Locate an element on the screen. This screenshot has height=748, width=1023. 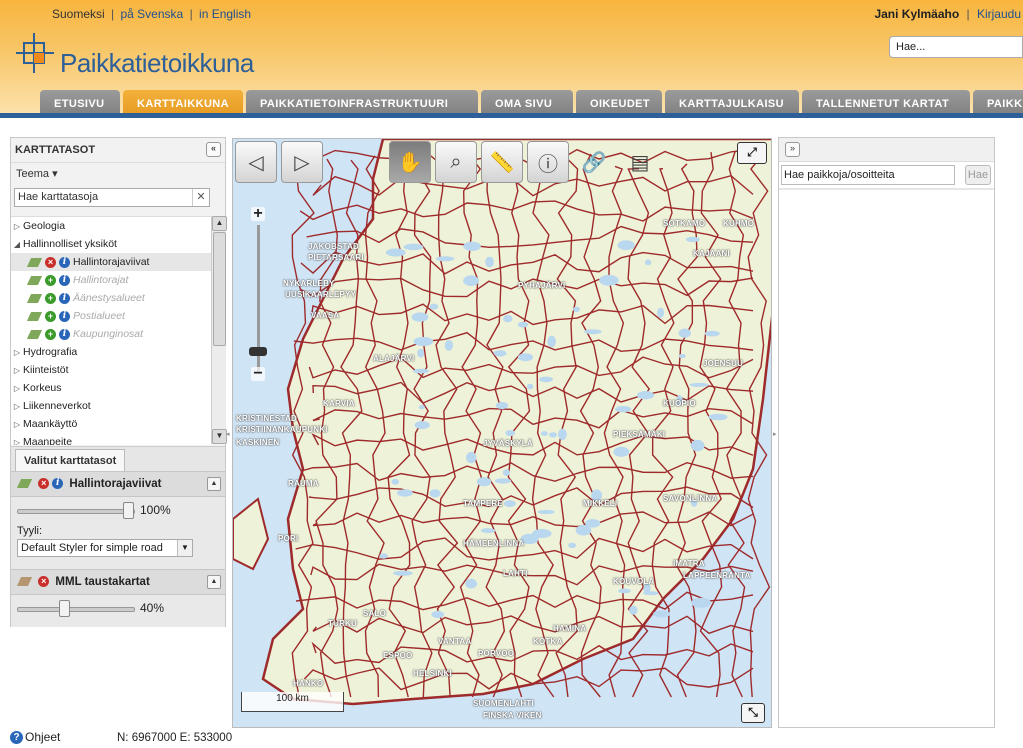
selected-layer-name: Hallintorajaviivat is located at coordinates (115, 484).